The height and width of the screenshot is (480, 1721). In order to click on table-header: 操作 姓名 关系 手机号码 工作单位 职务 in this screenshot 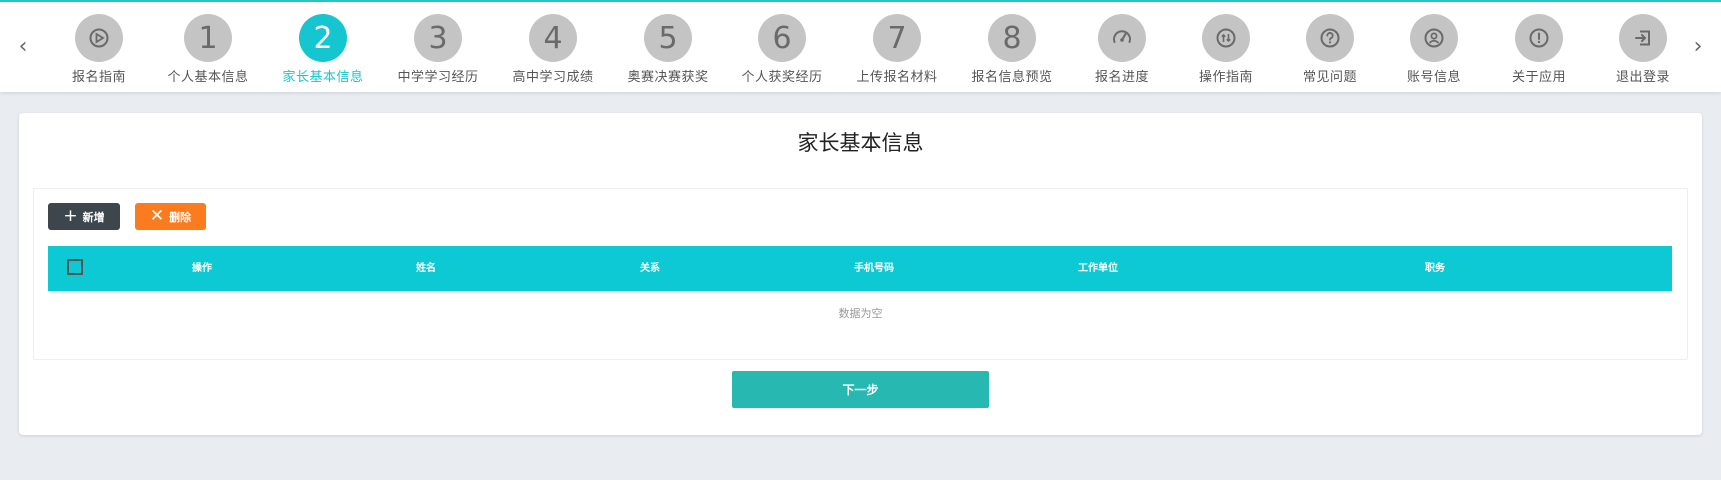, I will do `click(860, 268)`.